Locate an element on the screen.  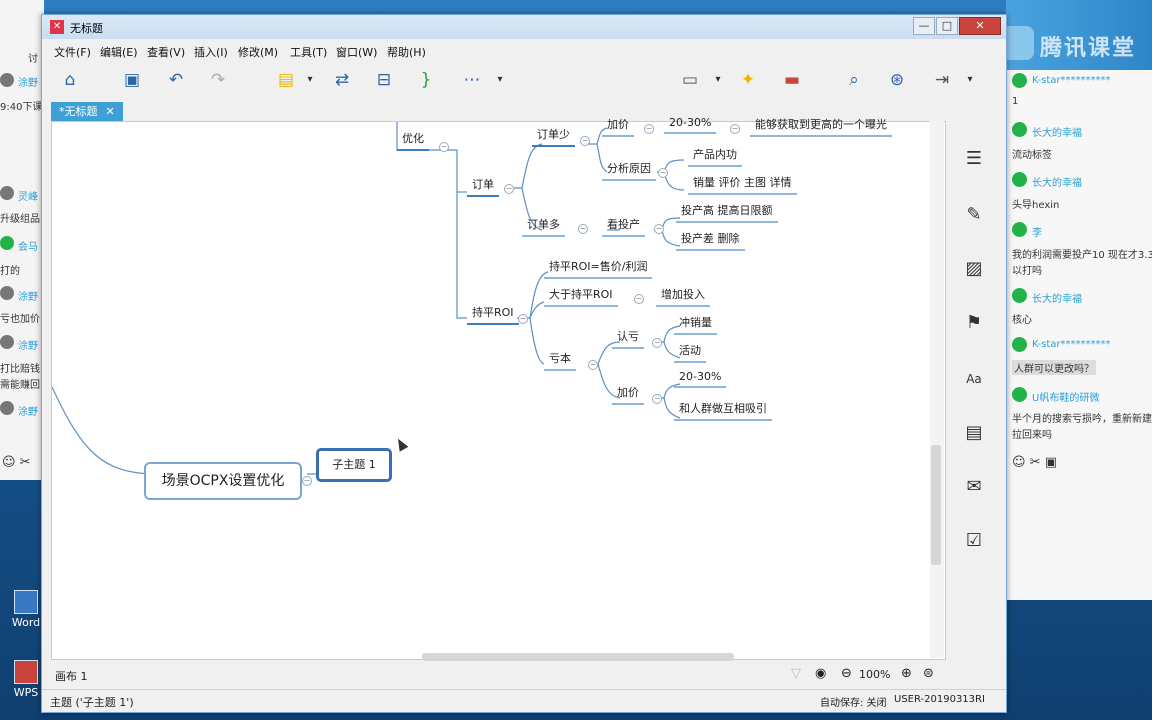
redo-icon: ↷ is located at coordinates (218, 80).